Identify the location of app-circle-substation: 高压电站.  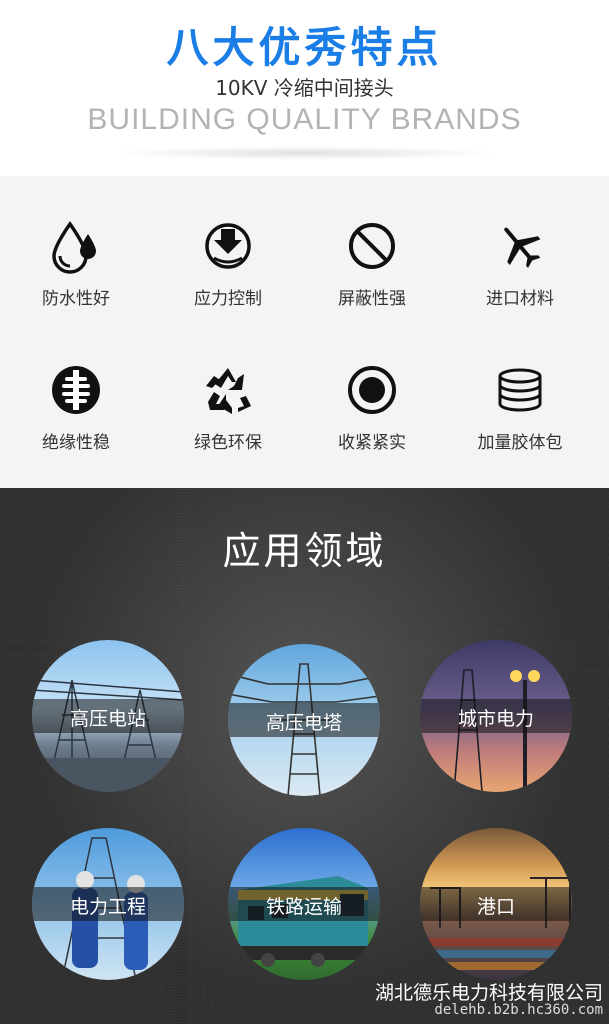
(108, 716).